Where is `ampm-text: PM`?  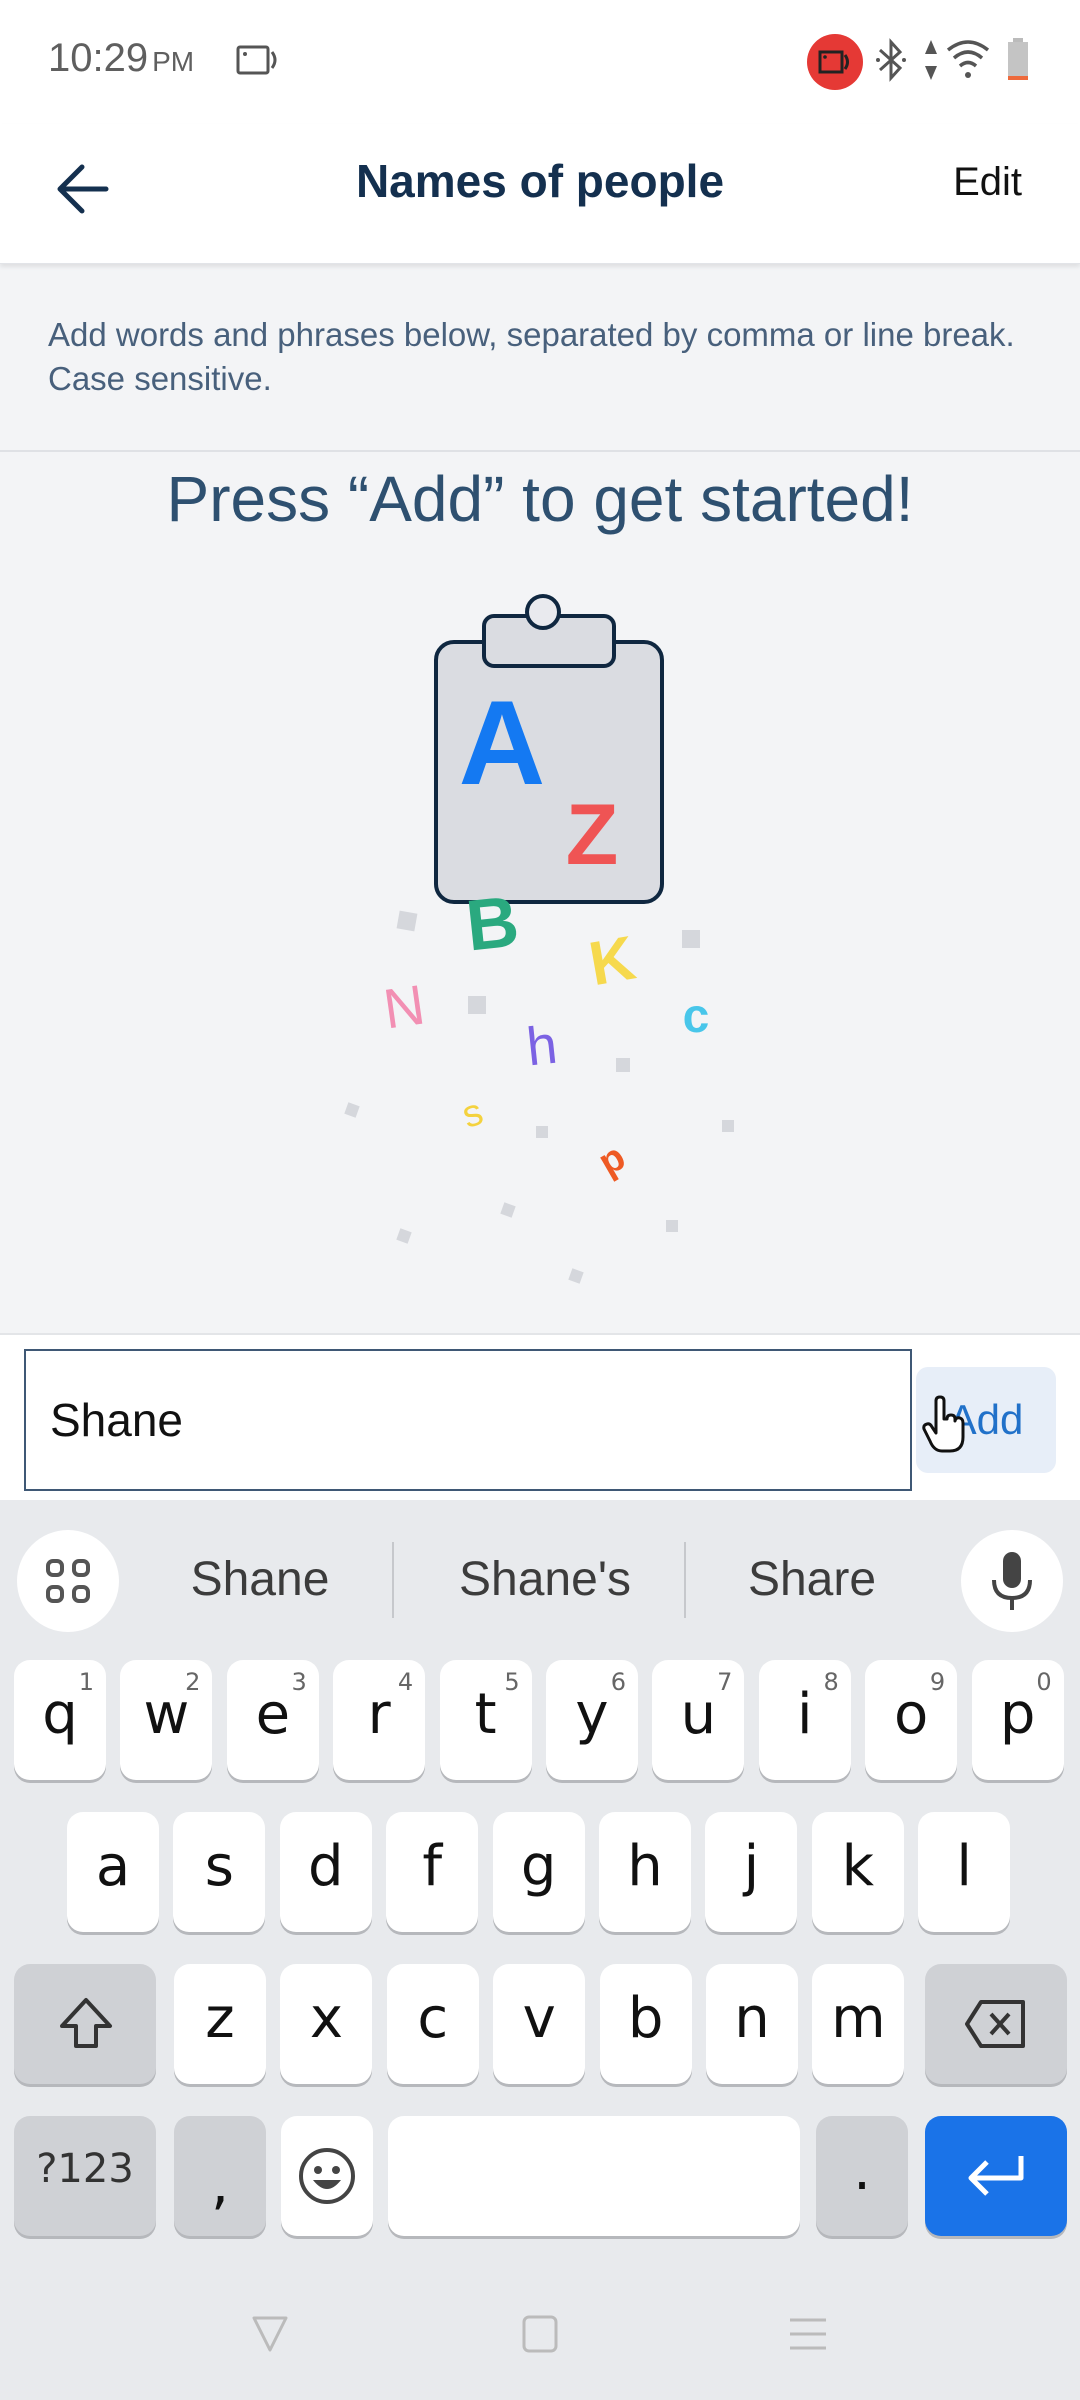
ampm-text: PM is located at coordinates (173, 61).